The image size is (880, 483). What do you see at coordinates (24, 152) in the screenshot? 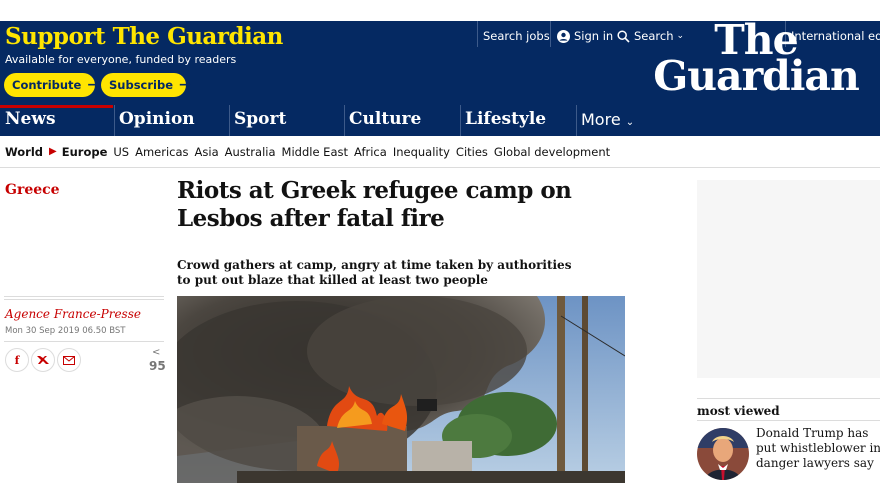
I see `subnav-world: World` at bounding box center [24, 152].